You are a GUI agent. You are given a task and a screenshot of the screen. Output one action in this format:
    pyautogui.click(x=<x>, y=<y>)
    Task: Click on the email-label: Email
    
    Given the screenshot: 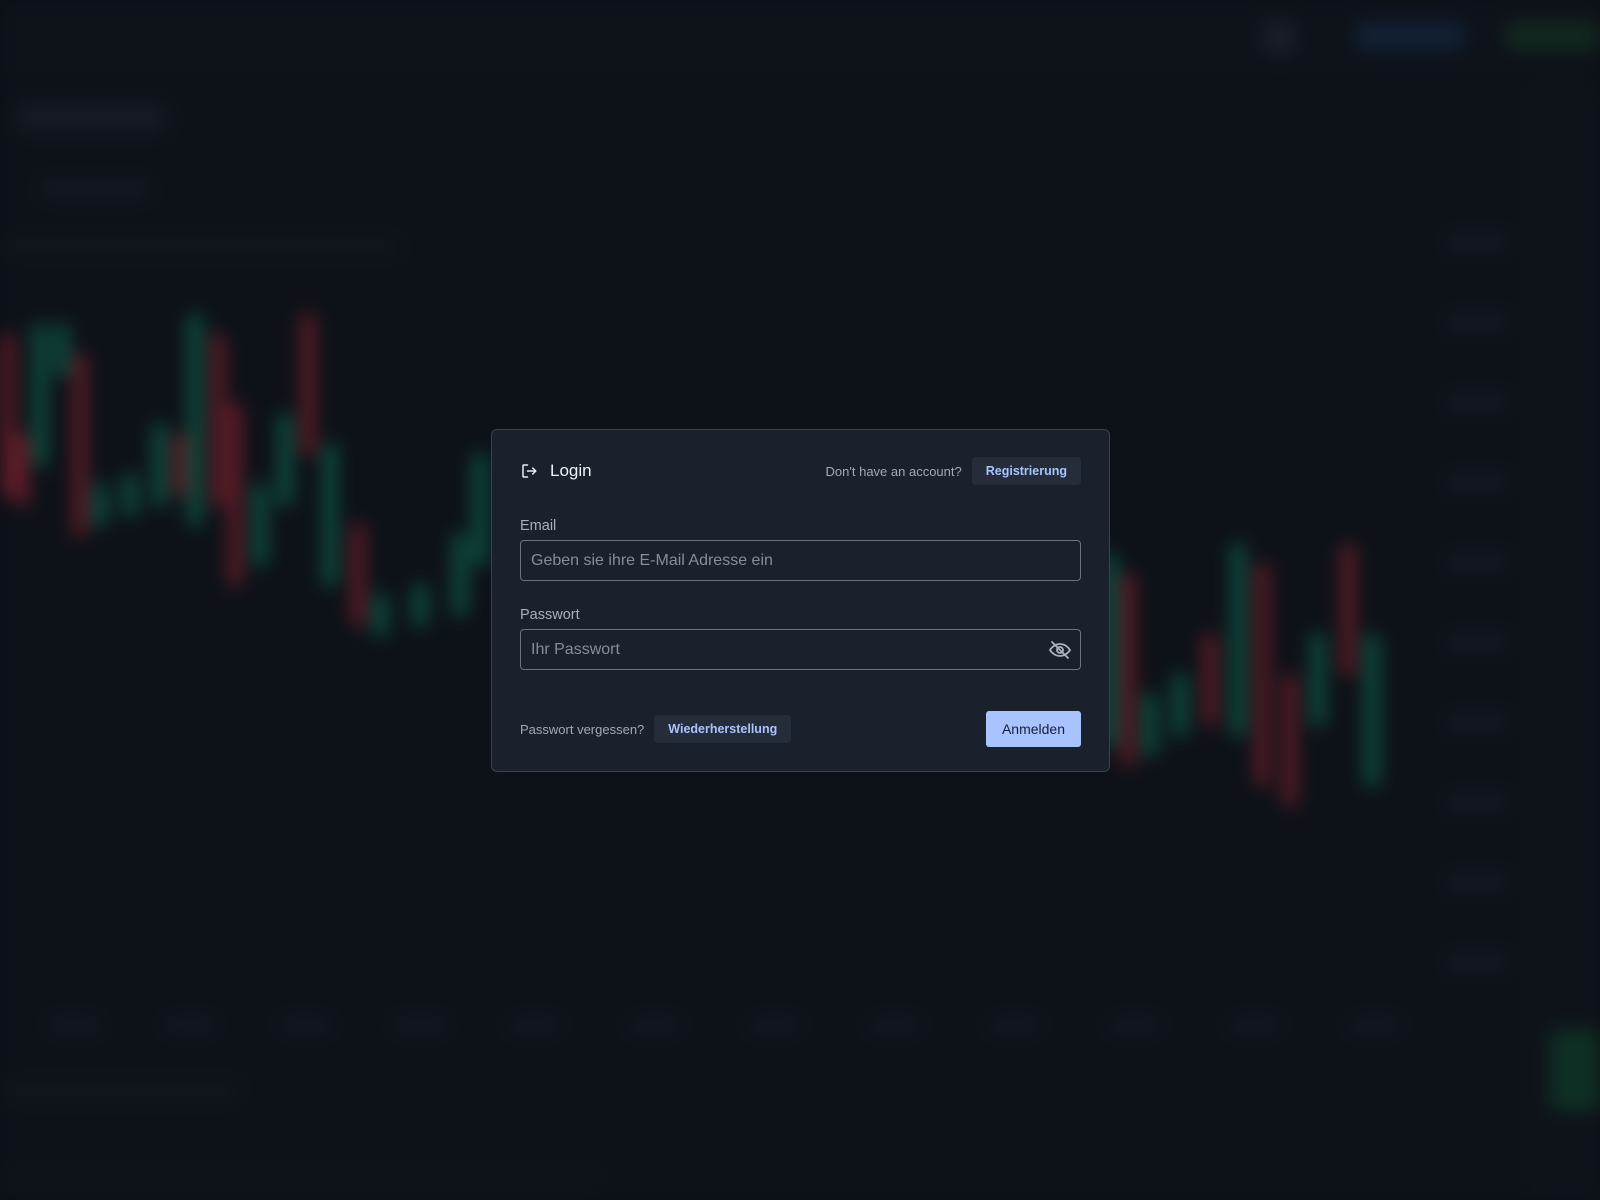 What is the action you would take?
    pyautogui.click(x=538, y=526)
    